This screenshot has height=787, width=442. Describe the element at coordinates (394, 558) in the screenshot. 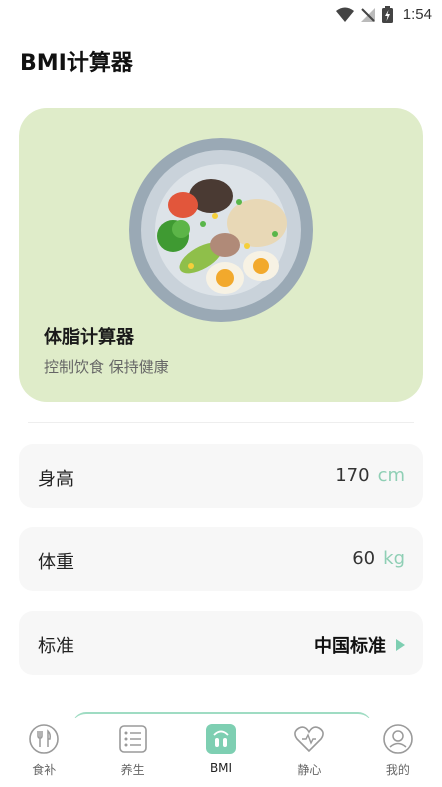

I see `weight-unit: kg` at that location.